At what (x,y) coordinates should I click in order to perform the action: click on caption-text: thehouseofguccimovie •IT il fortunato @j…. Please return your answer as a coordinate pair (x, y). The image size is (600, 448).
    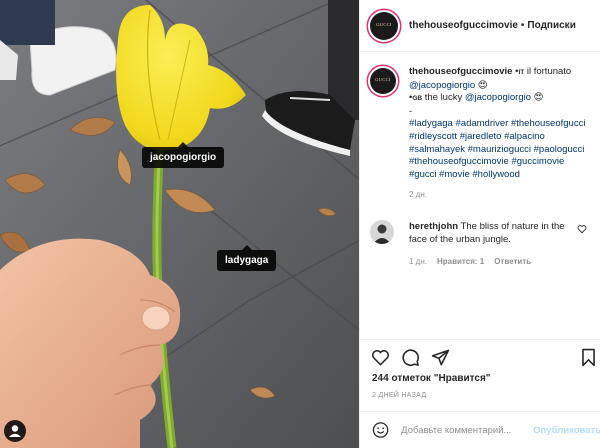
    Looking at the image, I should click on (500, 134).